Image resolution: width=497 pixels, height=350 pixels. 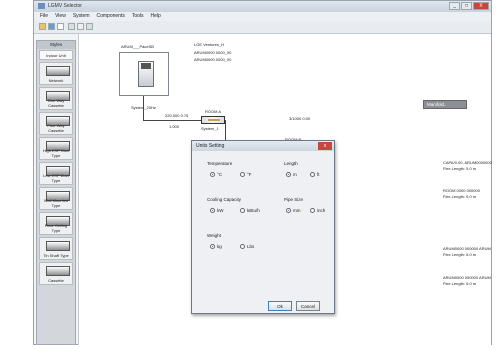 What do you see at coordinates (209, 44) in the screenshot?
I see `outdoor-info-1: LGE Ventures_H` at bounding box center [209, 44].